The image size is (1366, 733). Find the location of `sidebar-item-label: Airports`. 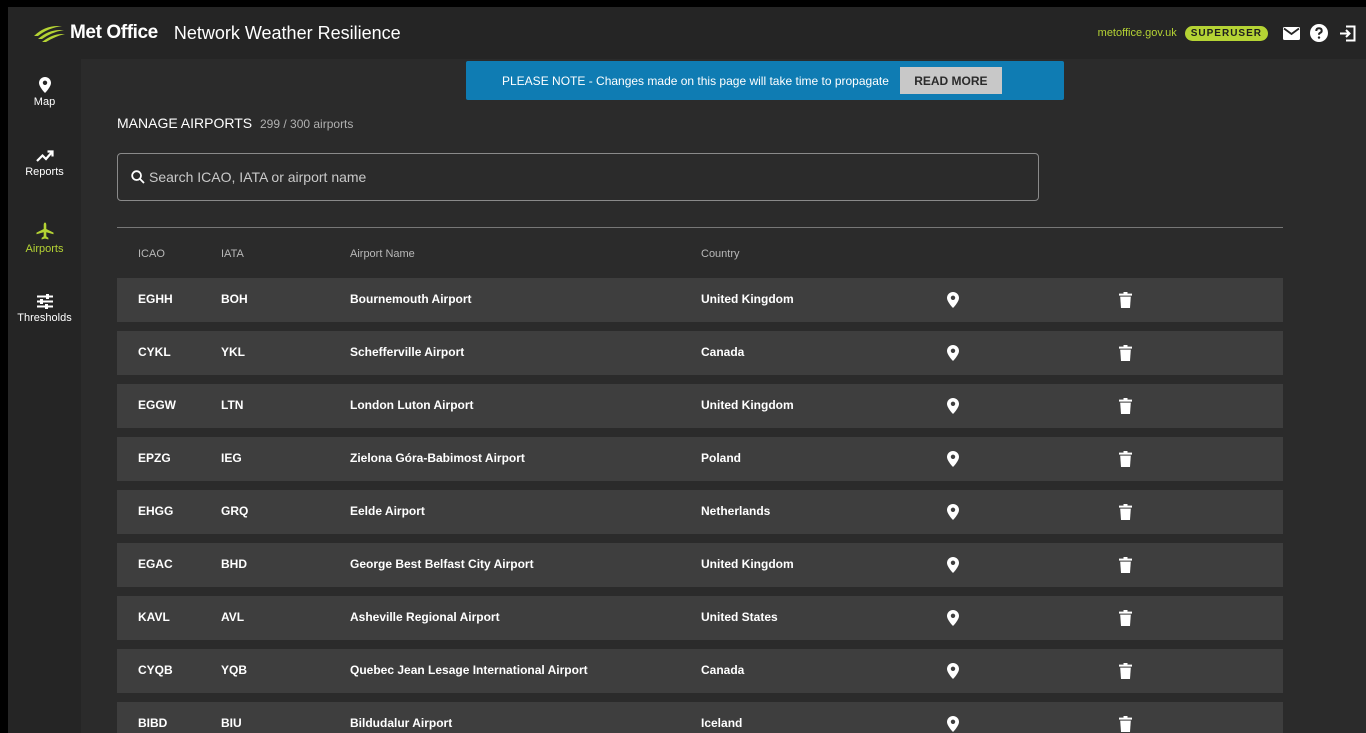

sidebar-item-label: Airports is located at coordinates (44, 249).